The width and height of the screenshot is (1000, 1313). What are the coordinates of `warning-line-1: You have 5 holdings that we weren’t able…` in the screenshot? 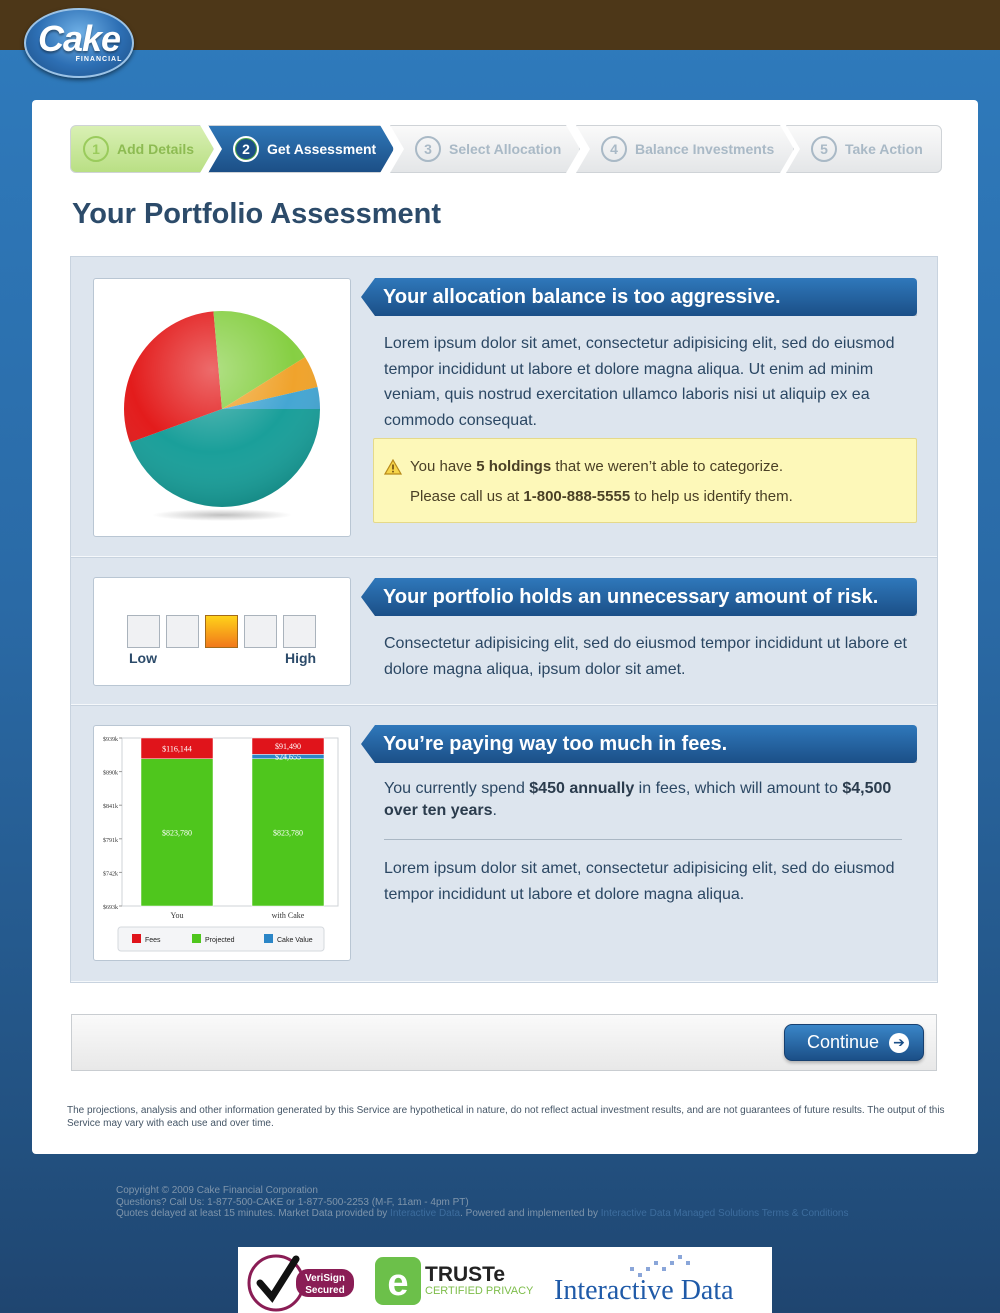 It's located at (596, 466).